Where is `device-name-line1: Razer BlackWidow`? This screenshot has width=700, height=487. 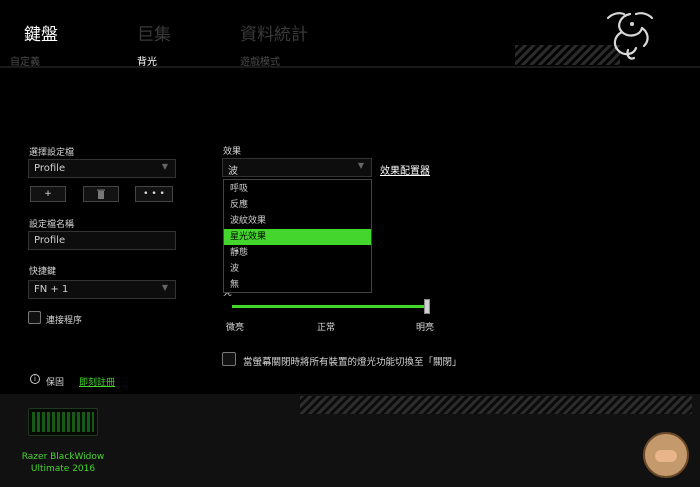 device-name-line1: Razer BlackWidow is located at coordinates (63, 457).